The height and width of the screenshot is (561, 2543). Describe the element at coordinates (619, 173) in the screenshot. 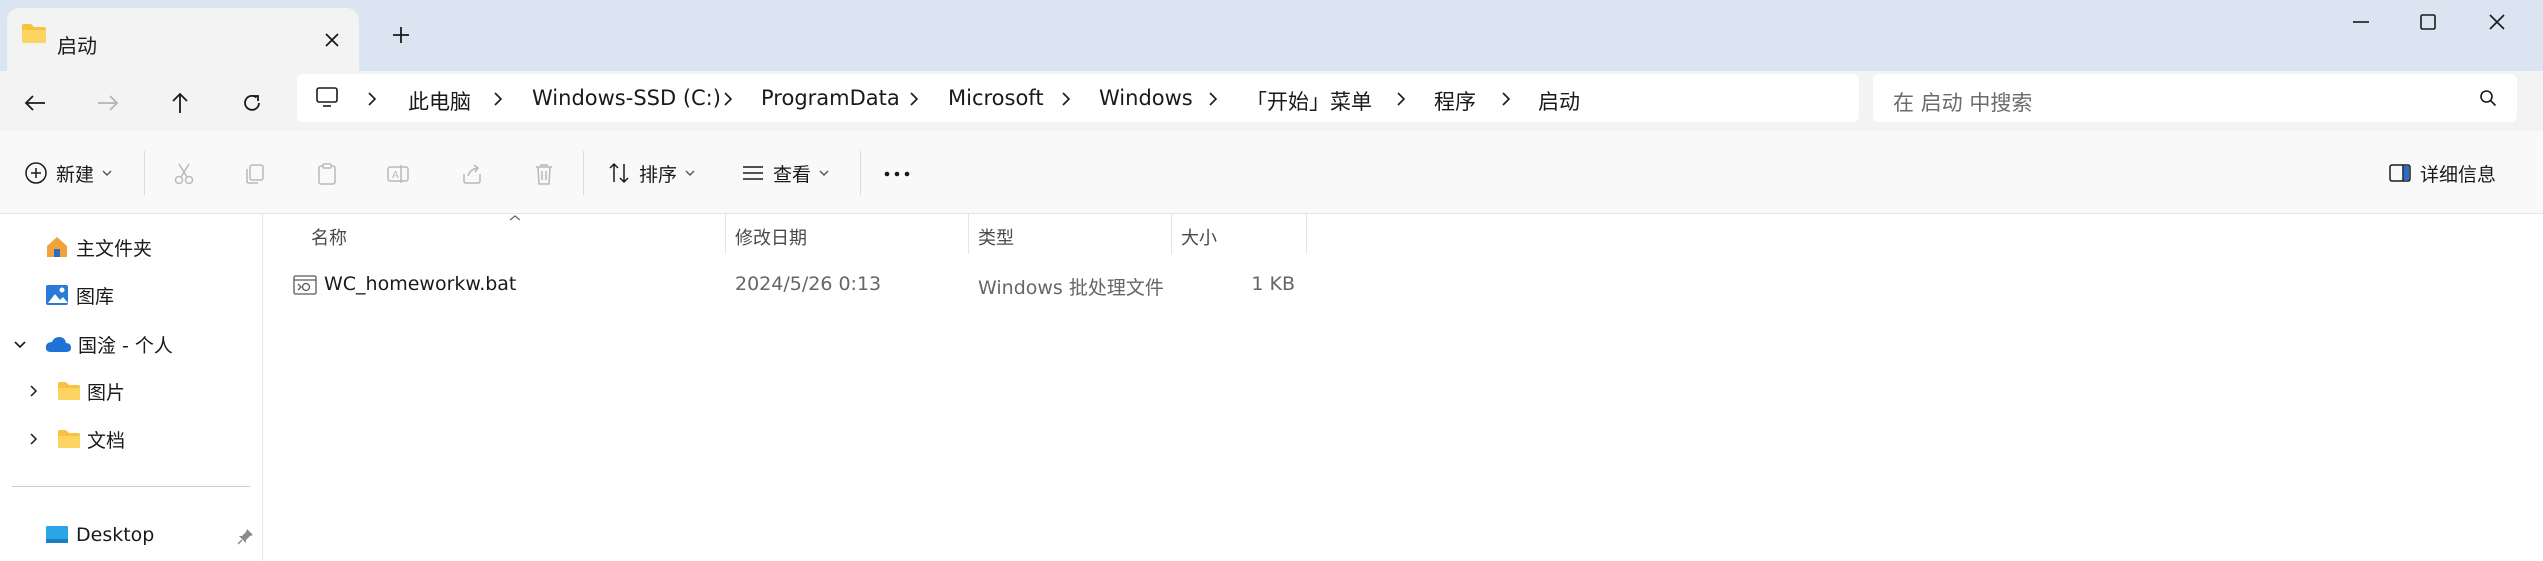

I see `sort-icon` at that location.